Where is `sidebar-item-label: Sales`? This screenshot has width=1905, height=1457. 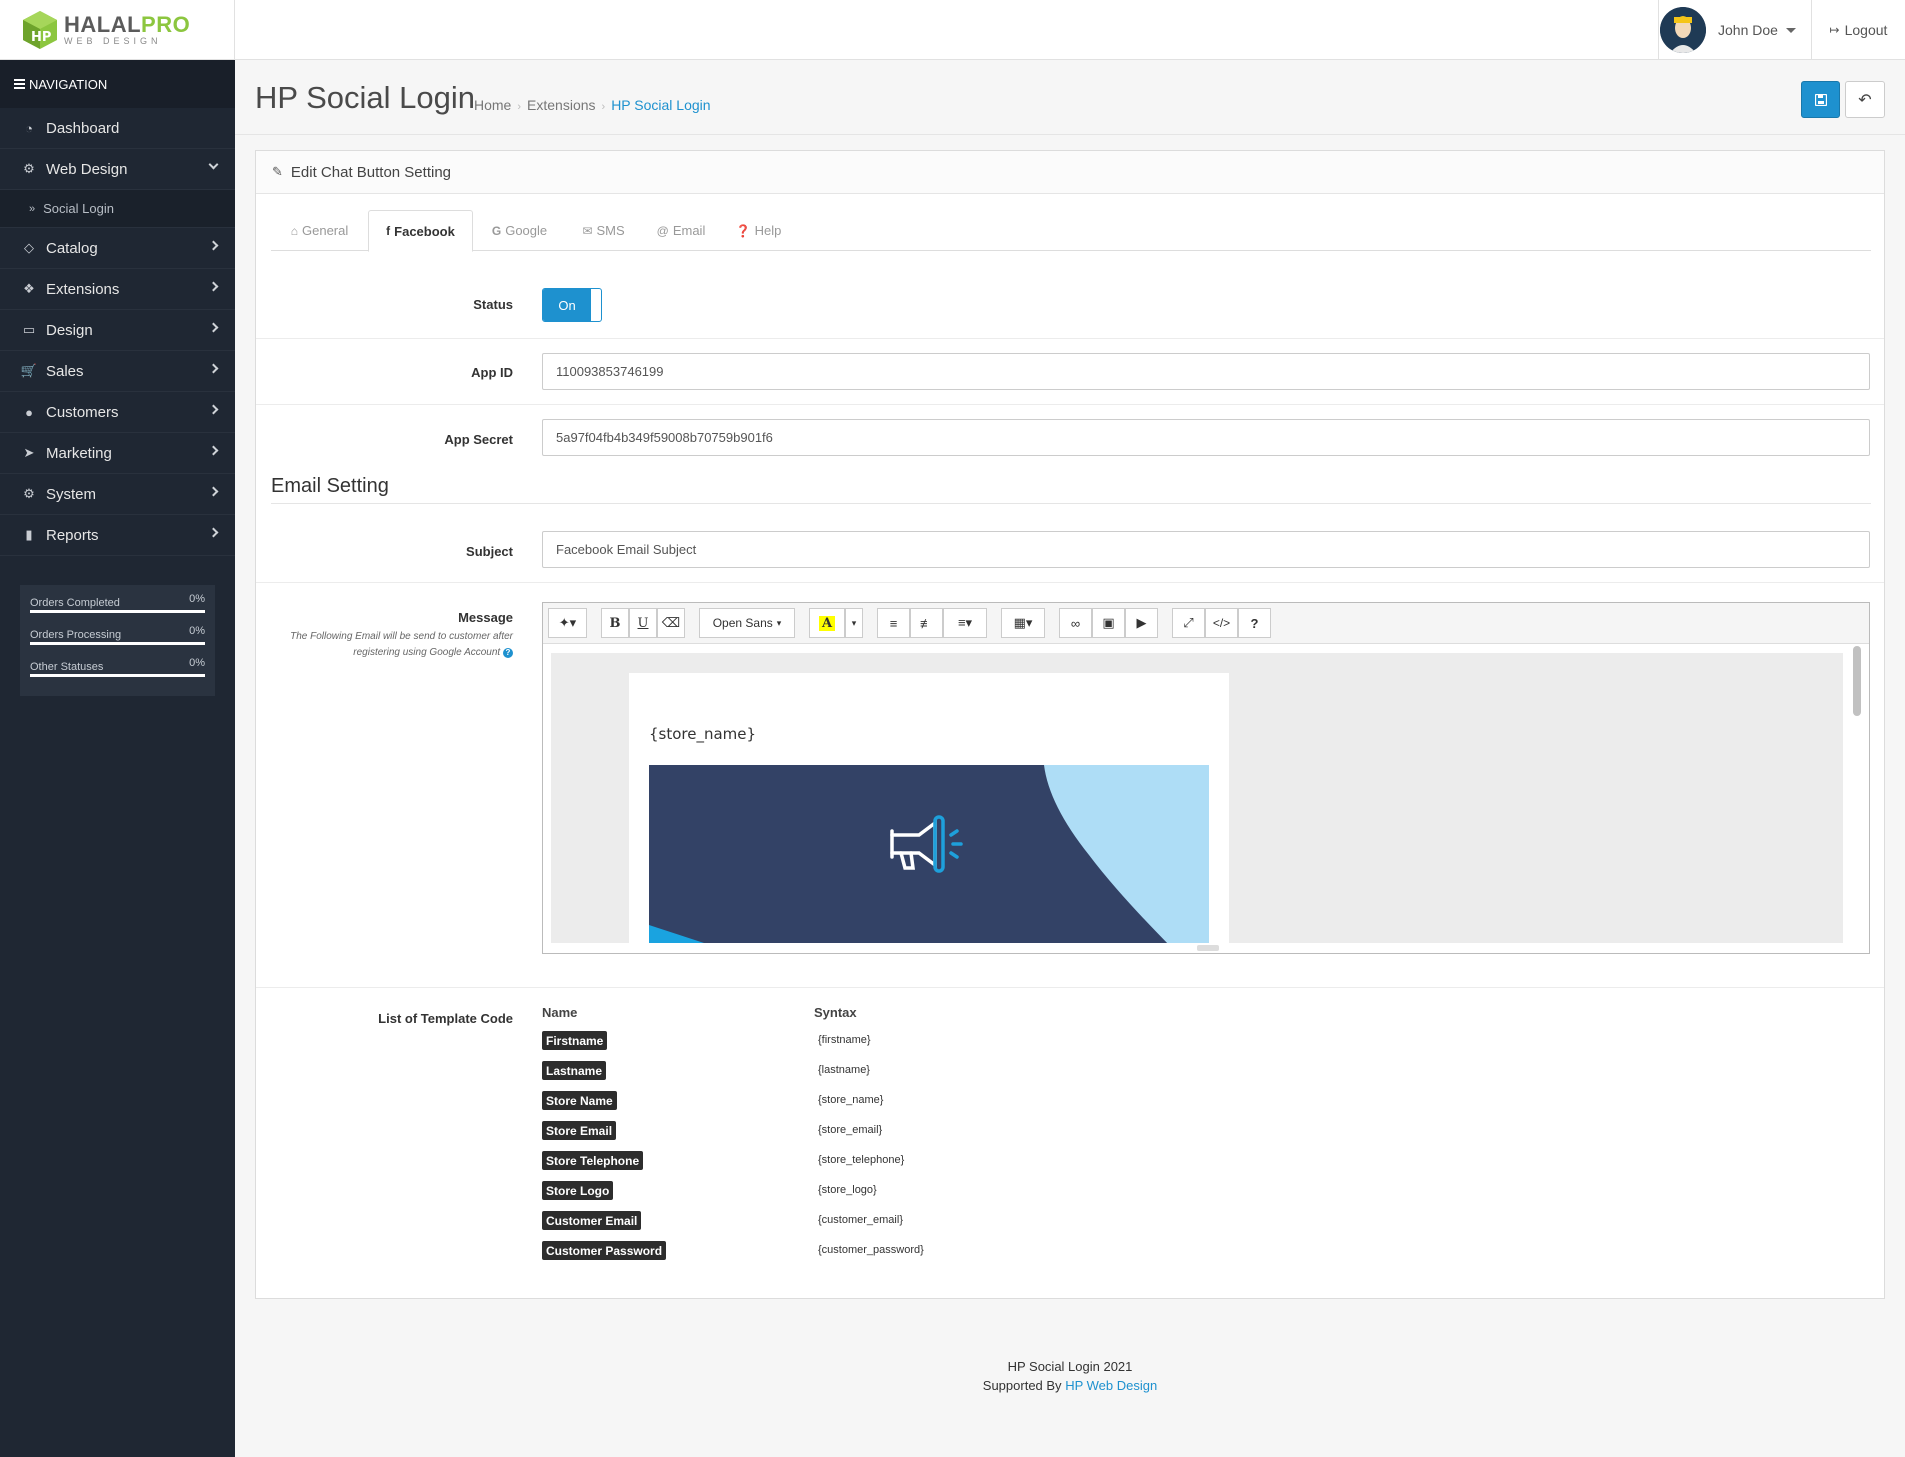
sidebar-item-label: Sales is located at coordinates (65, 371).